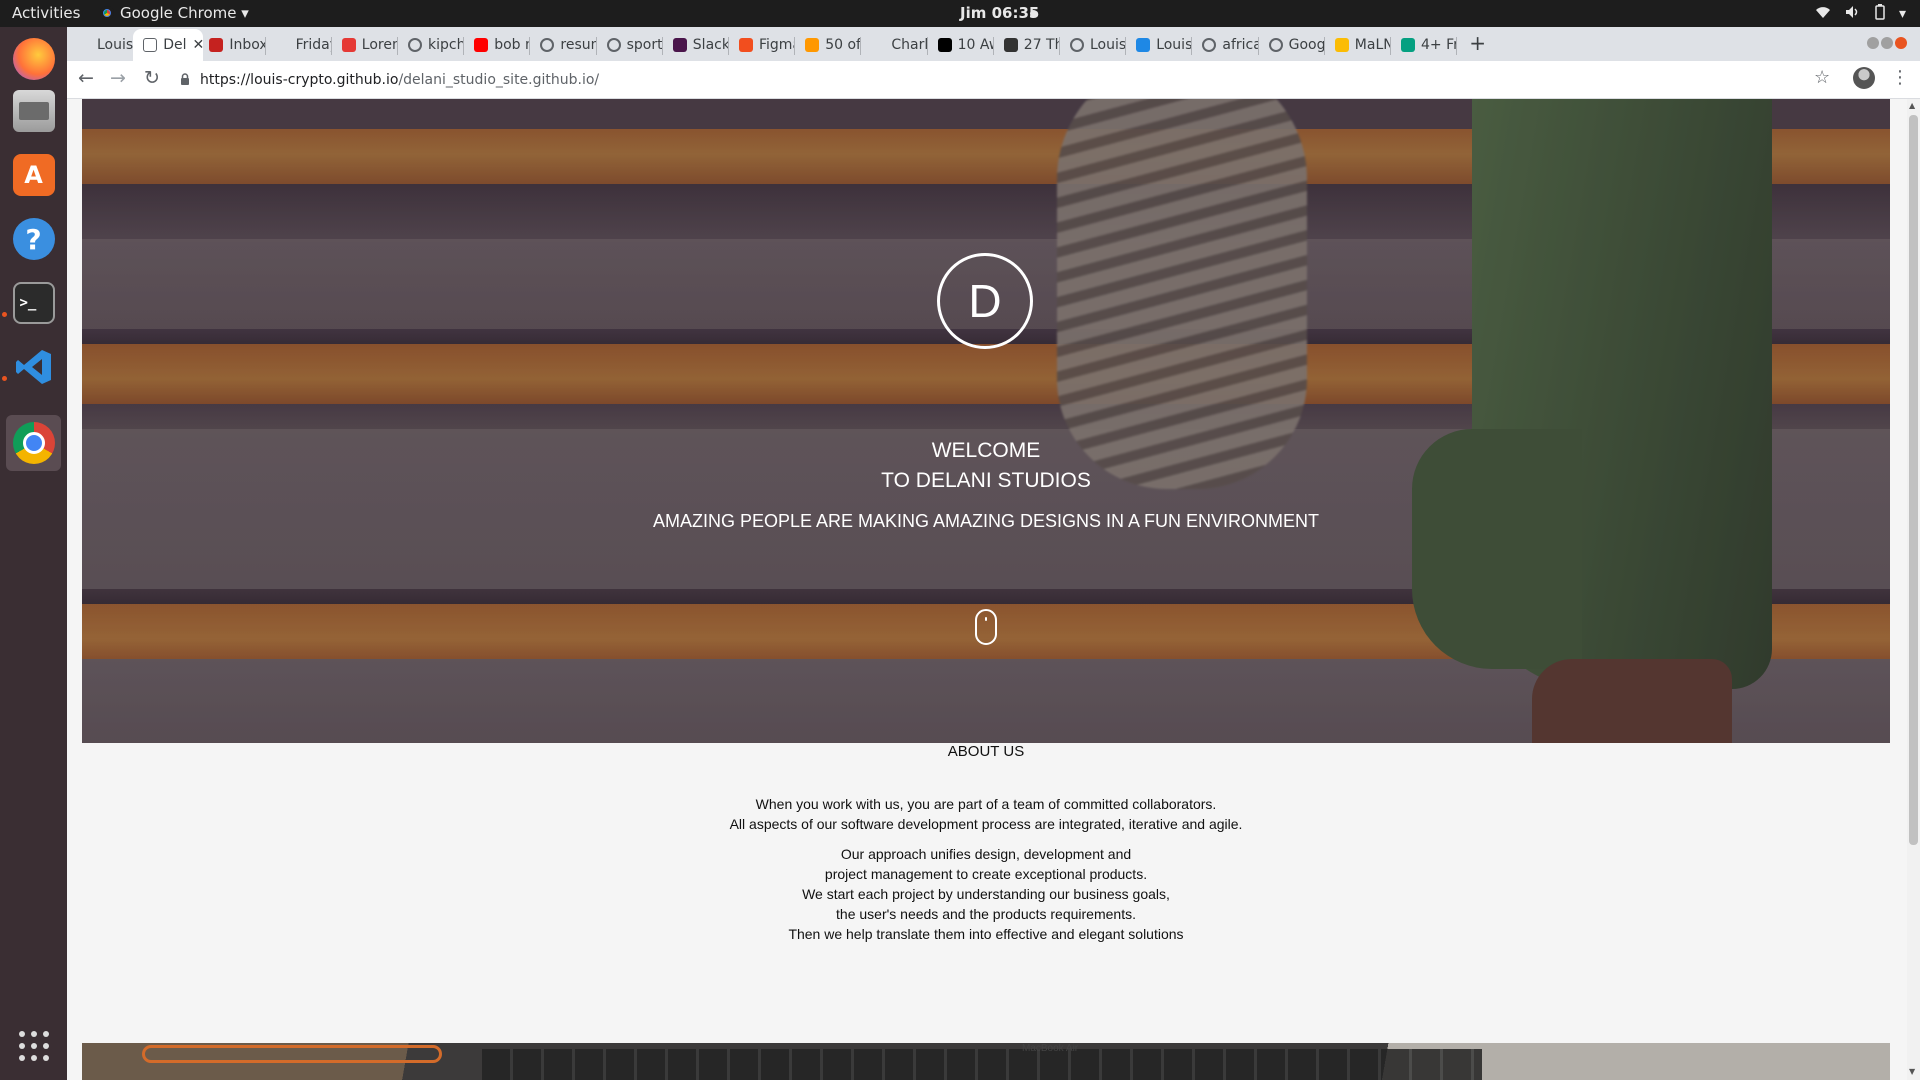  Describe the element at coordinates (986, 751) in the screenshot. I see `about-title: ABOUT US` at that location.